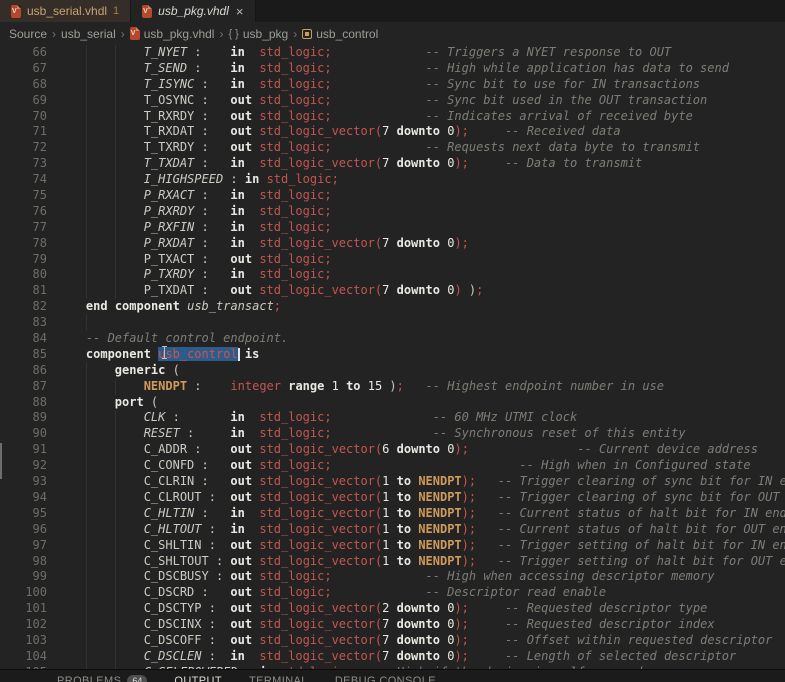  Describe the element at coordinates (39, 449) in the screenshot. I see `line-number: 91` at that location.